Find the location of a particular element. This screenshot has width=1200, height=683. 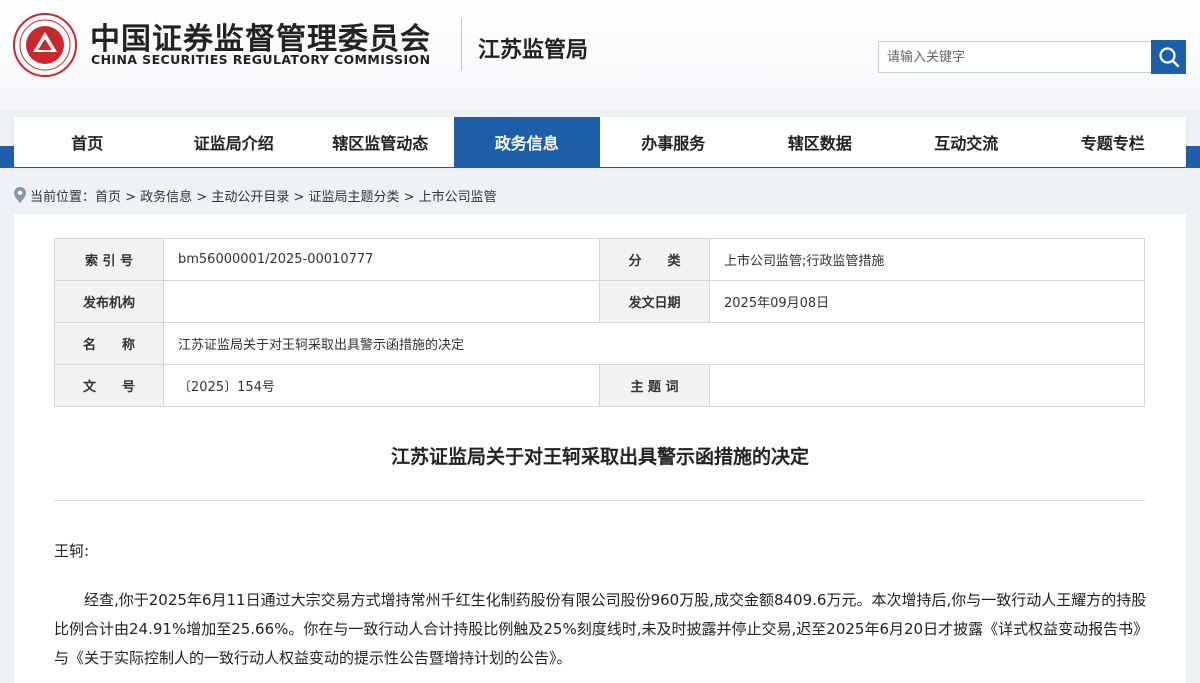

main-nav: 首页 证监局介绍 辖区监管动态 政务信息 办事服务 辖区数据 互动交流 专题专栏 is located at coordinates (600, 142).